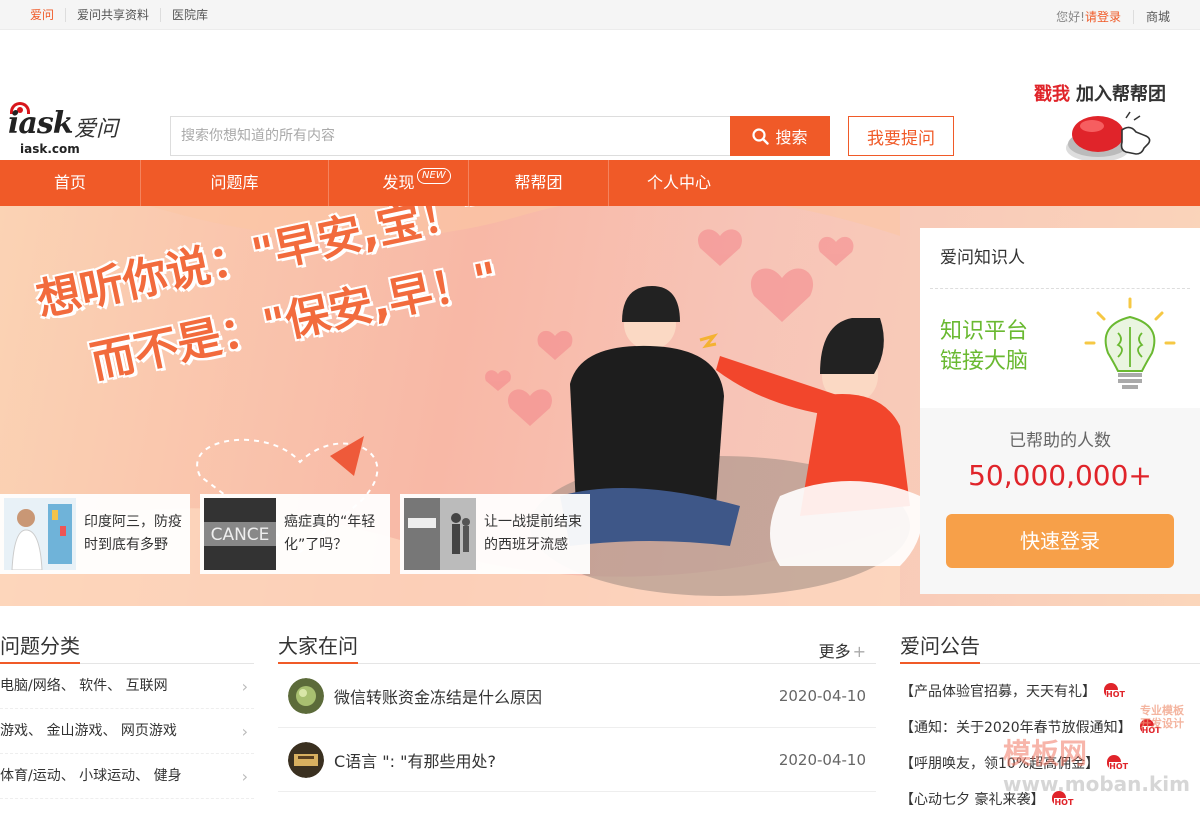 This screenshot has height=818, width=1200. What do you see at coordinates (940, 646) in the screenshot?
I see `notice-title: 爱问公告` at bounding box center [940, 646].